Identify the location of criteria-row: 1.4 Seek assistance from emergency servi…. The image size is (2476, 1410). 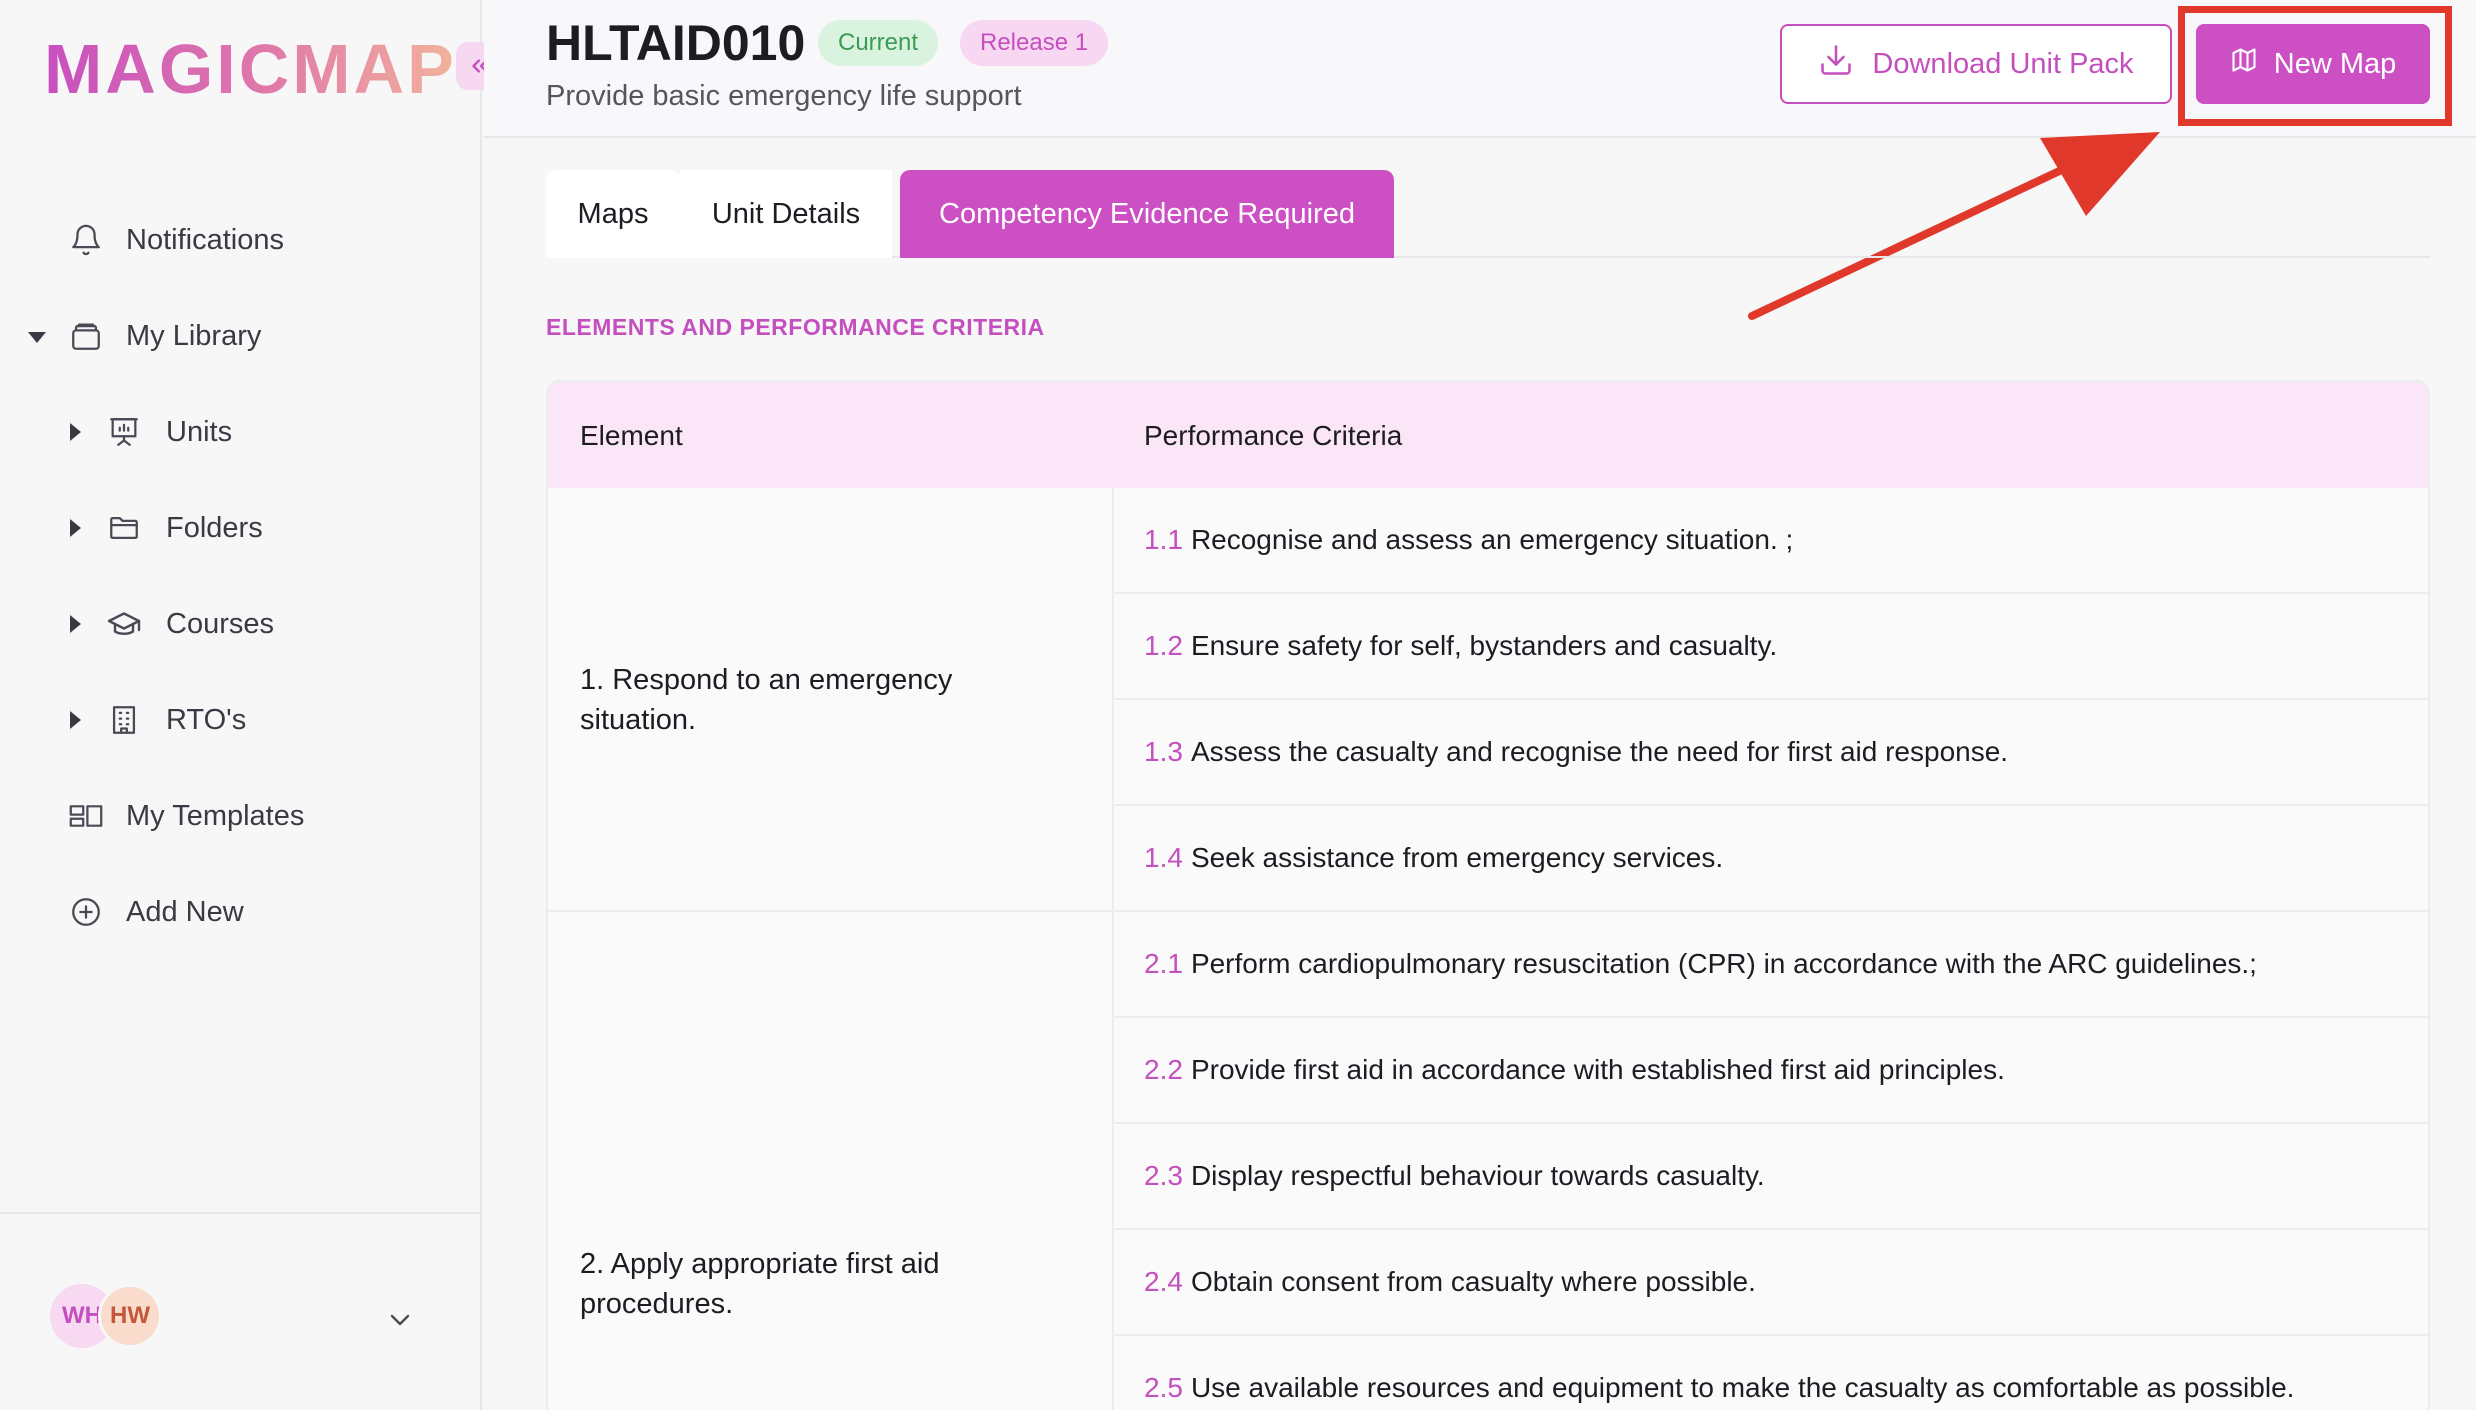
(1771, 859).